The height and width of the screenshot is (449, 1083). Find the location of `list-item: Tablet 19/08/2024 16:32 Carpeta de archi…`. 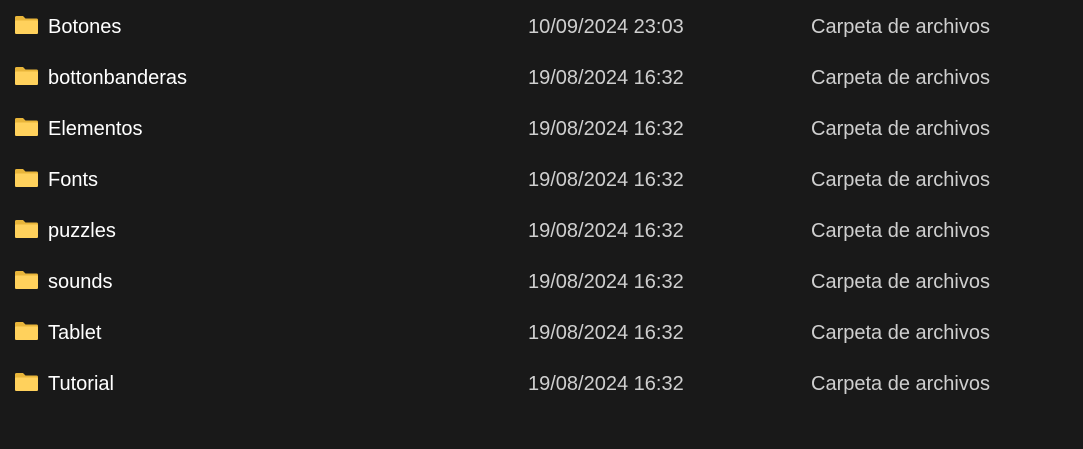

list-item: Tablet 19/08/2024 16:32 Carpeta de archi… is located at coordinates (541, 333).